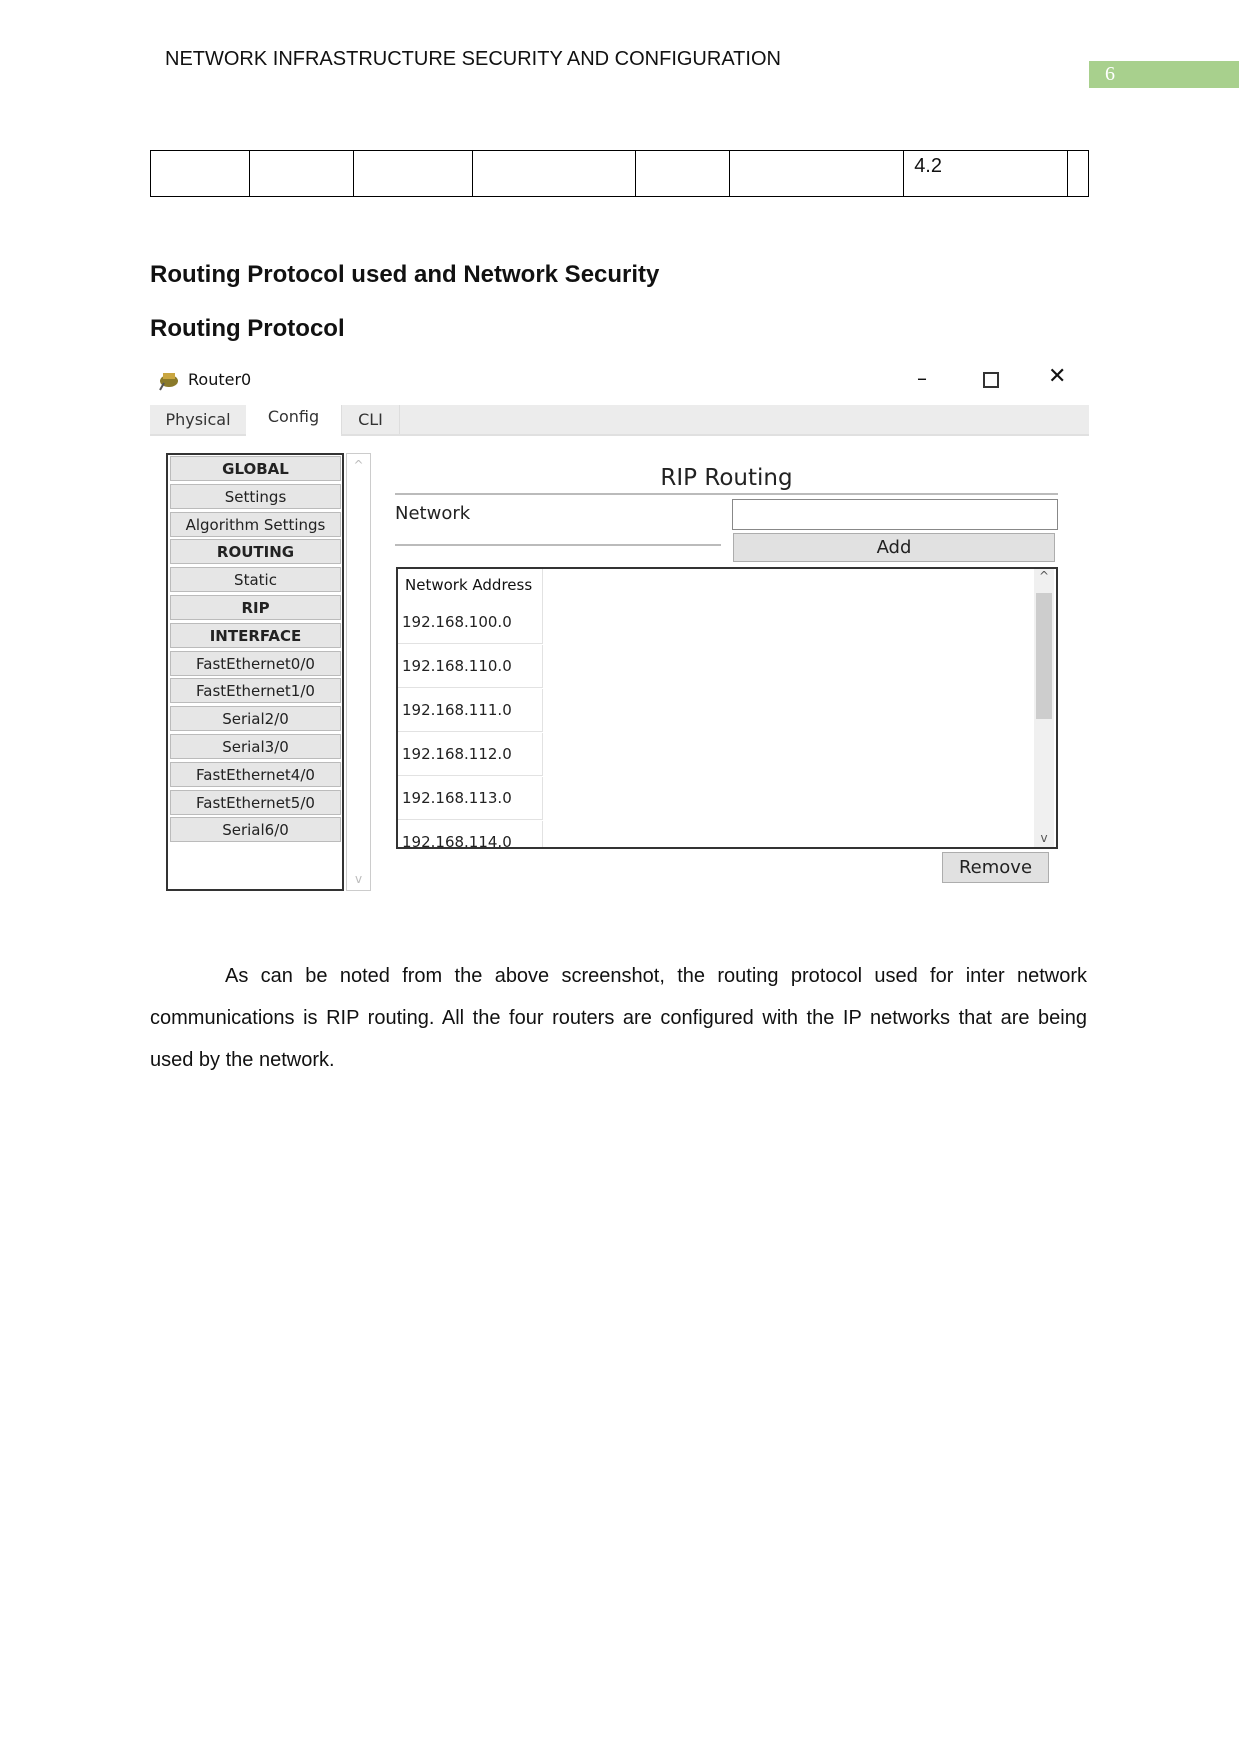 This screenshot has width=1241, height=1754. Describe the element at coordinates (255, 580) in the screenshot. I see `sidebar-item: Static` at that location.